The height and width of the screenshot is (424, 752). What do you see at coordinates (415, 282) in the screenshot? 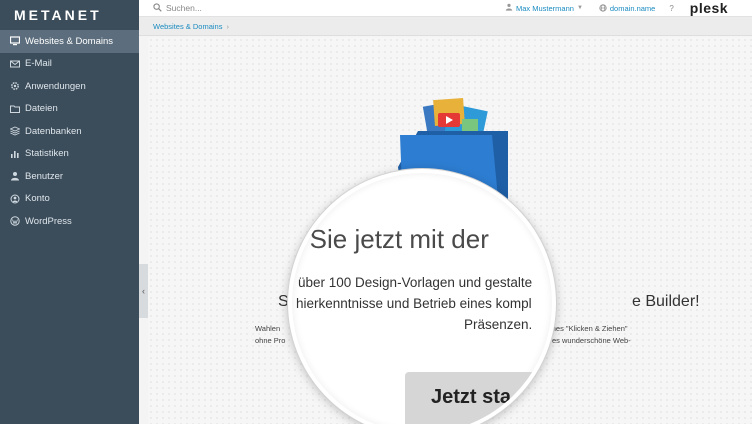
I see `lens-text-line-1: über 100 Design-Vorlagen und gestalte` at bounding box center [415, 282].